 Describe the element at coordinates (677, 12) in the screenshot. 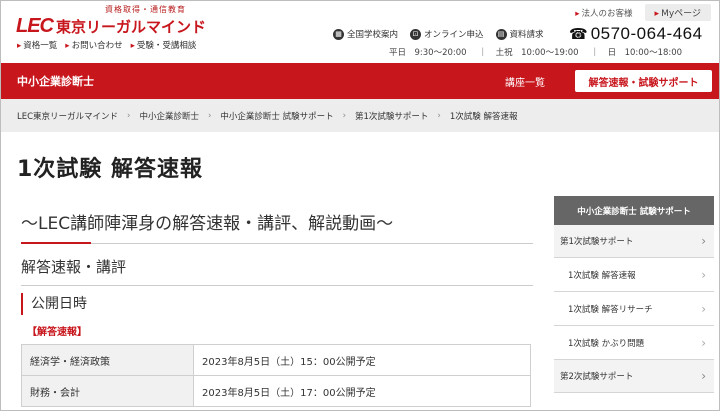

I see `mypage-button: Myページ` at that location.